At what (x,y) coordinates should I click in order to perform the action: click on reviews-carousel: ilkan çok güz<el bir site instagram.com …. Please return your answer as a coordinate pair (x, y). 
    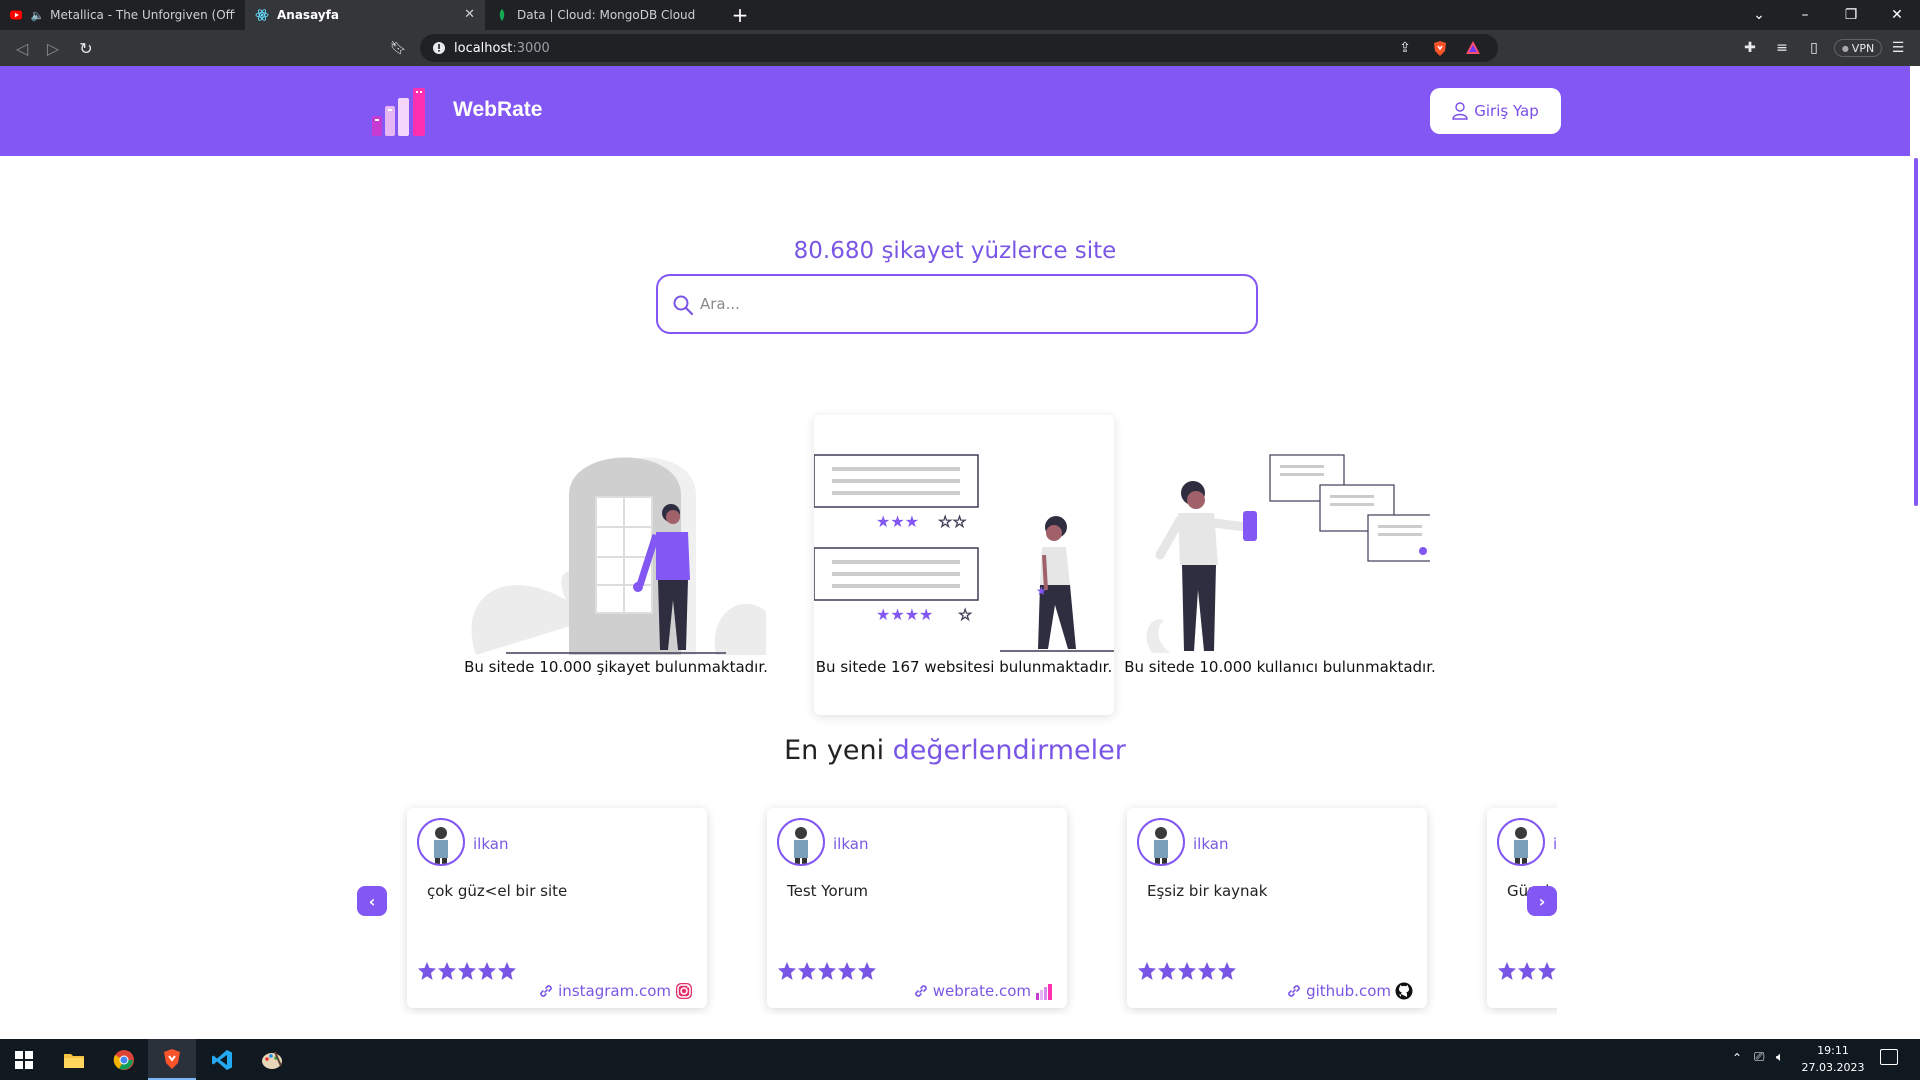
    Looking at the image, I should click on (978, 907).